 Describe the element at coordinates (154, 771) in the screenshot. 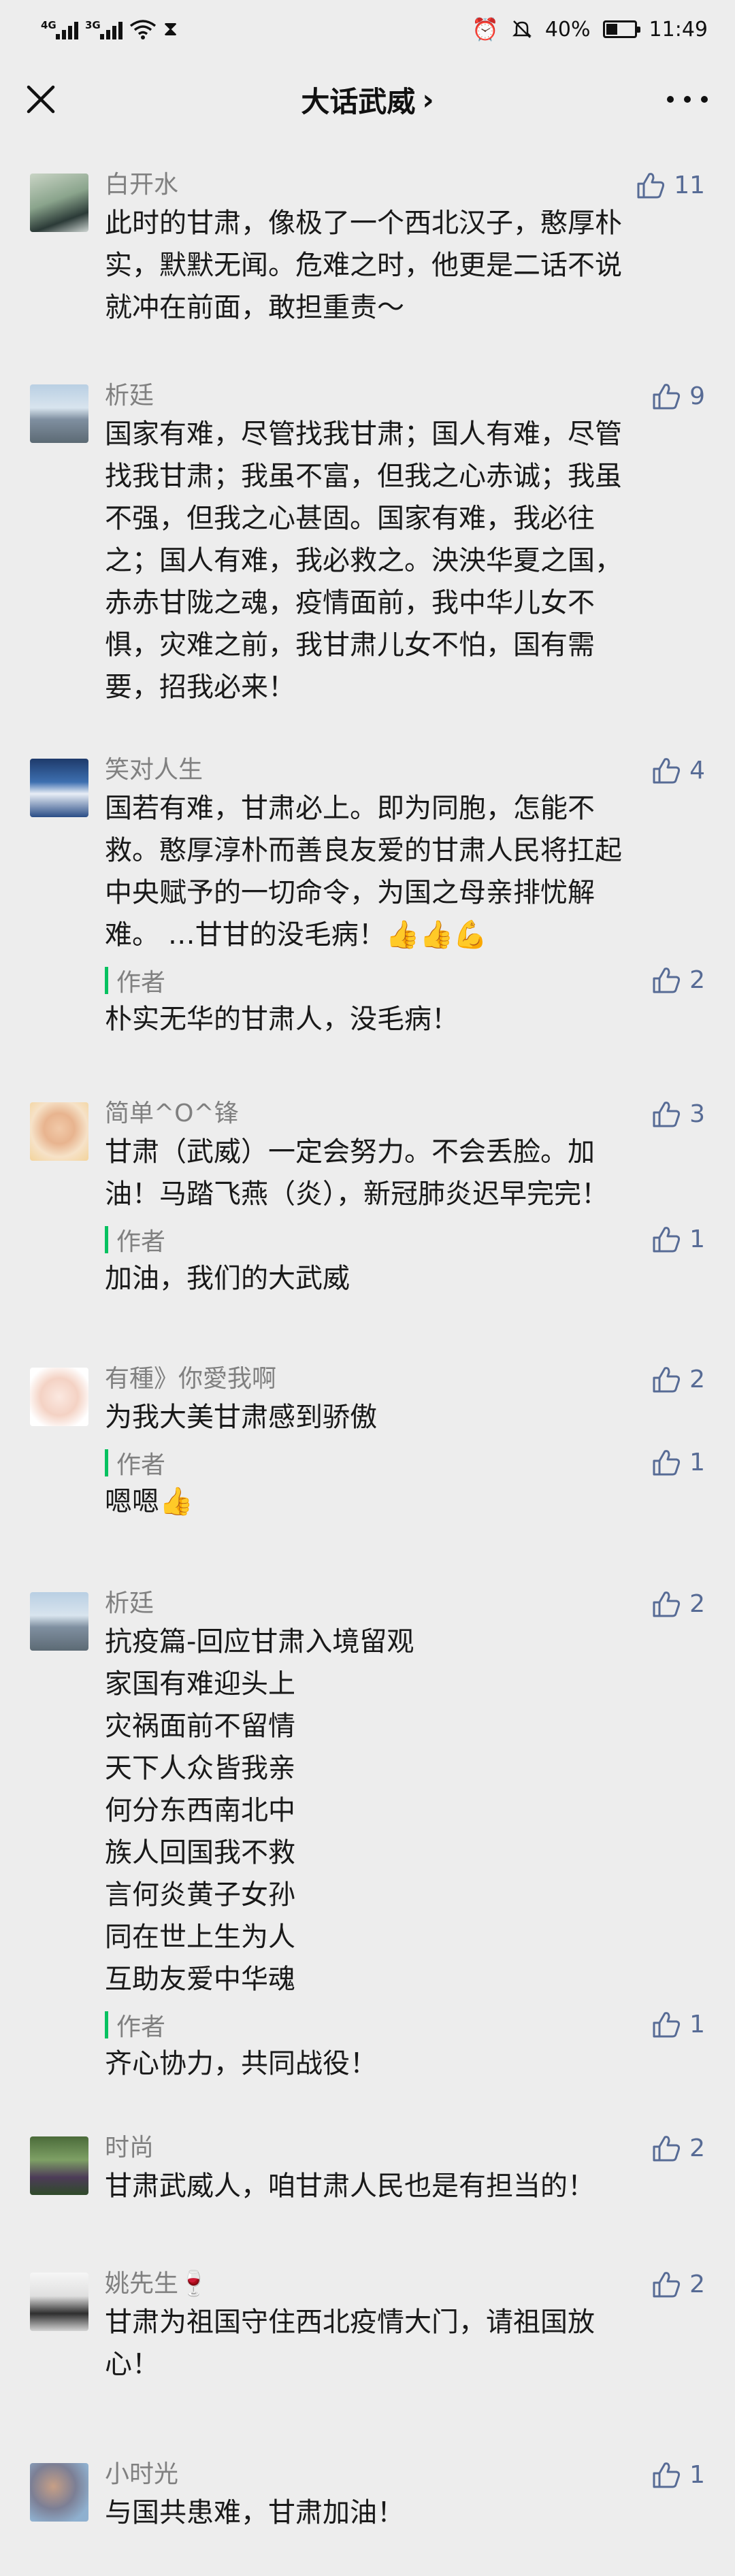

I see `commenter-name: 笑对人生` at that location.